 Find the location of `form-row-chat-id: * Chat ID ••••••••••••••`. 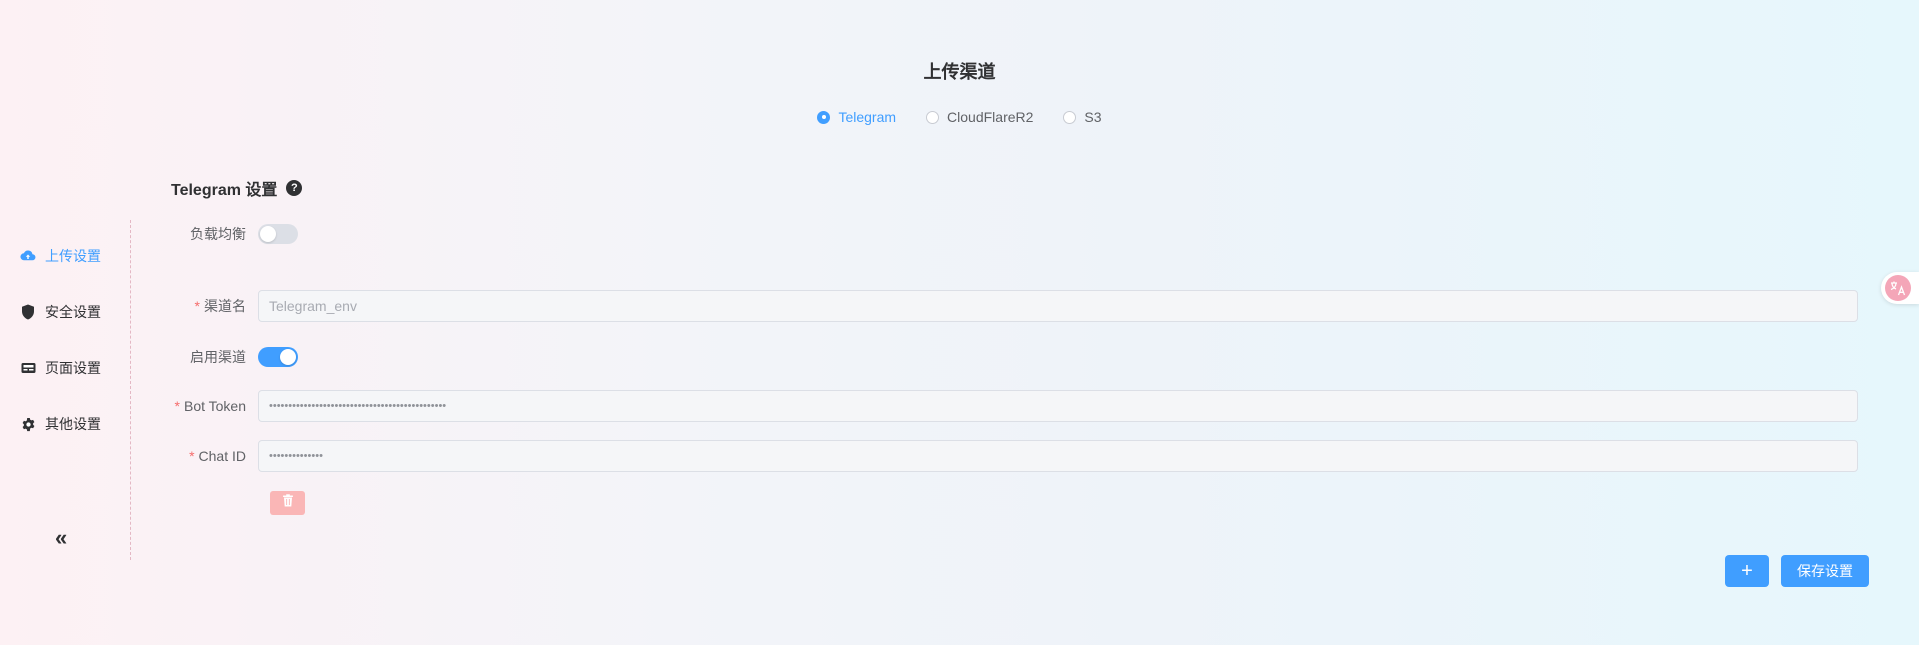

form-row-chat-id: * Chat ID •••••••••••••• is located at coordinates (999, 456).